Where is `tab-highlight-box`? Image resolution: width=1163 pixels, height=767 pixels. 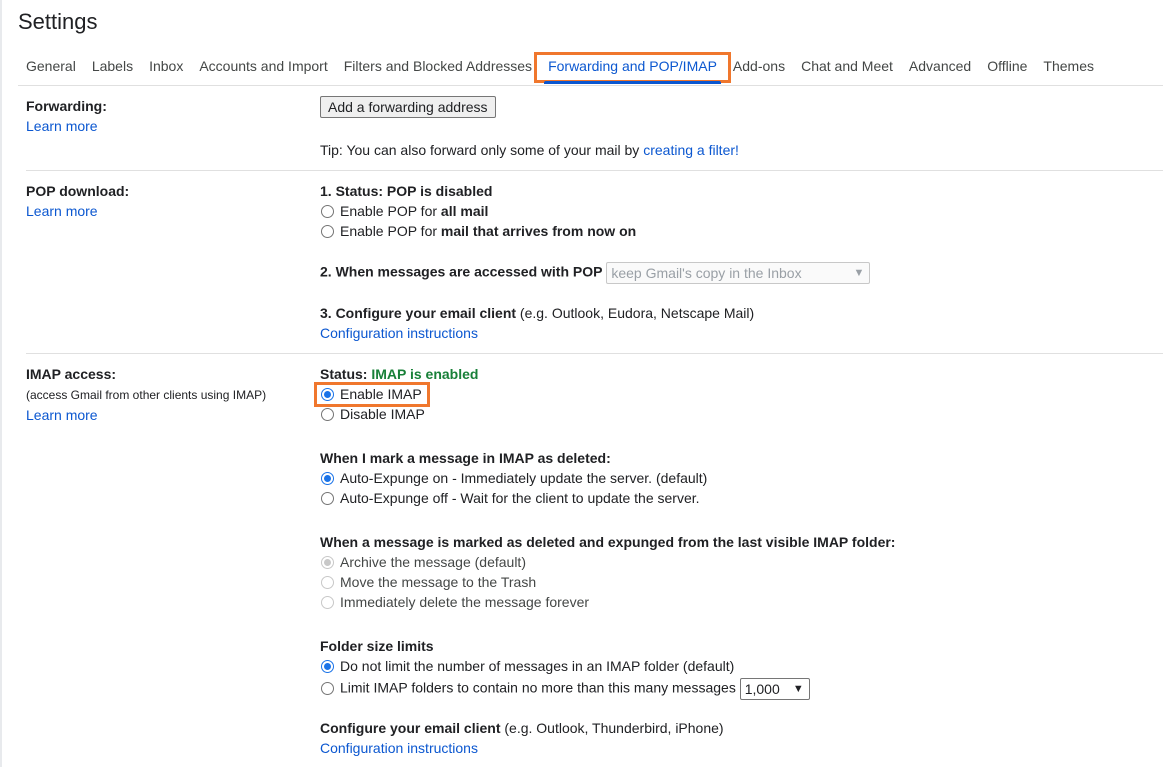
tab-highlight-box is located at coordinates (632, 67).